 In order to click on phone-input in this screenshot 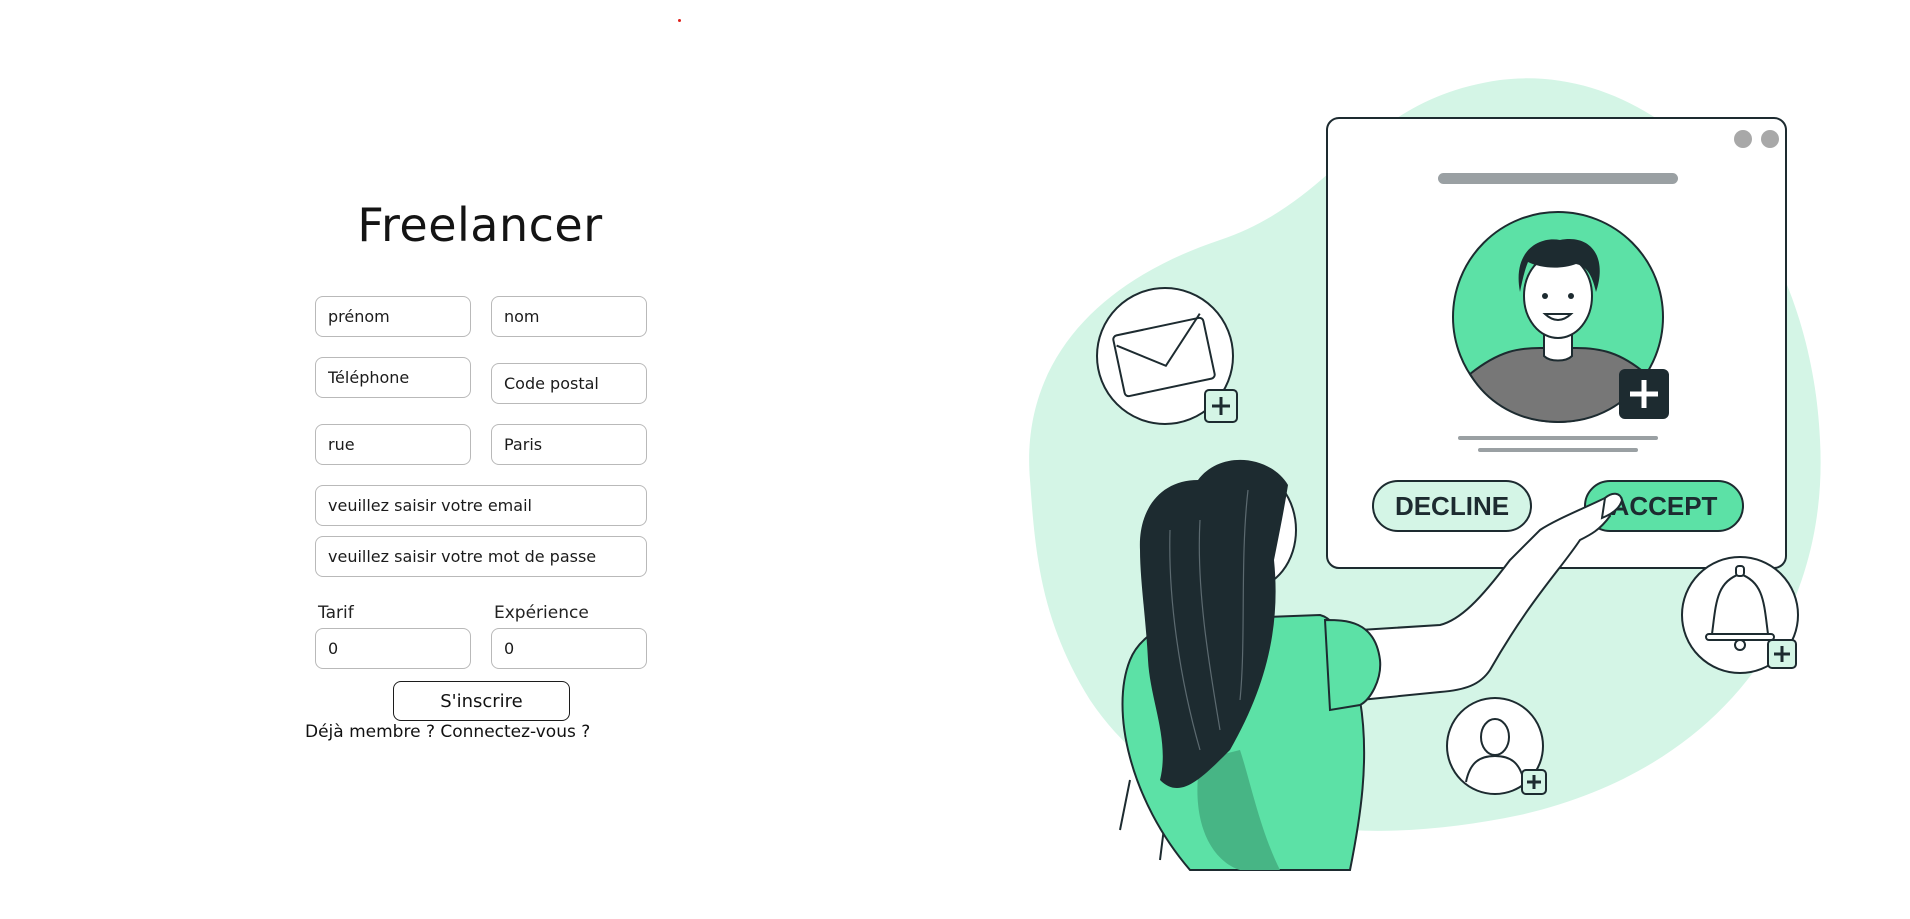, I will do `click(393, 377)`.